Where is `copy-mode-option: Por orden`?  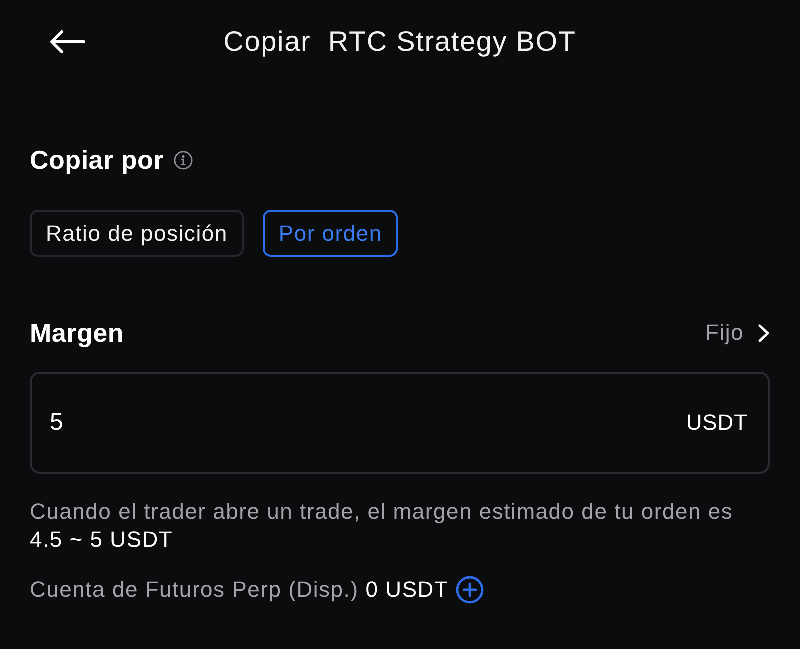 copy-mode-option: Por orden is located at coordinates (330, 233).